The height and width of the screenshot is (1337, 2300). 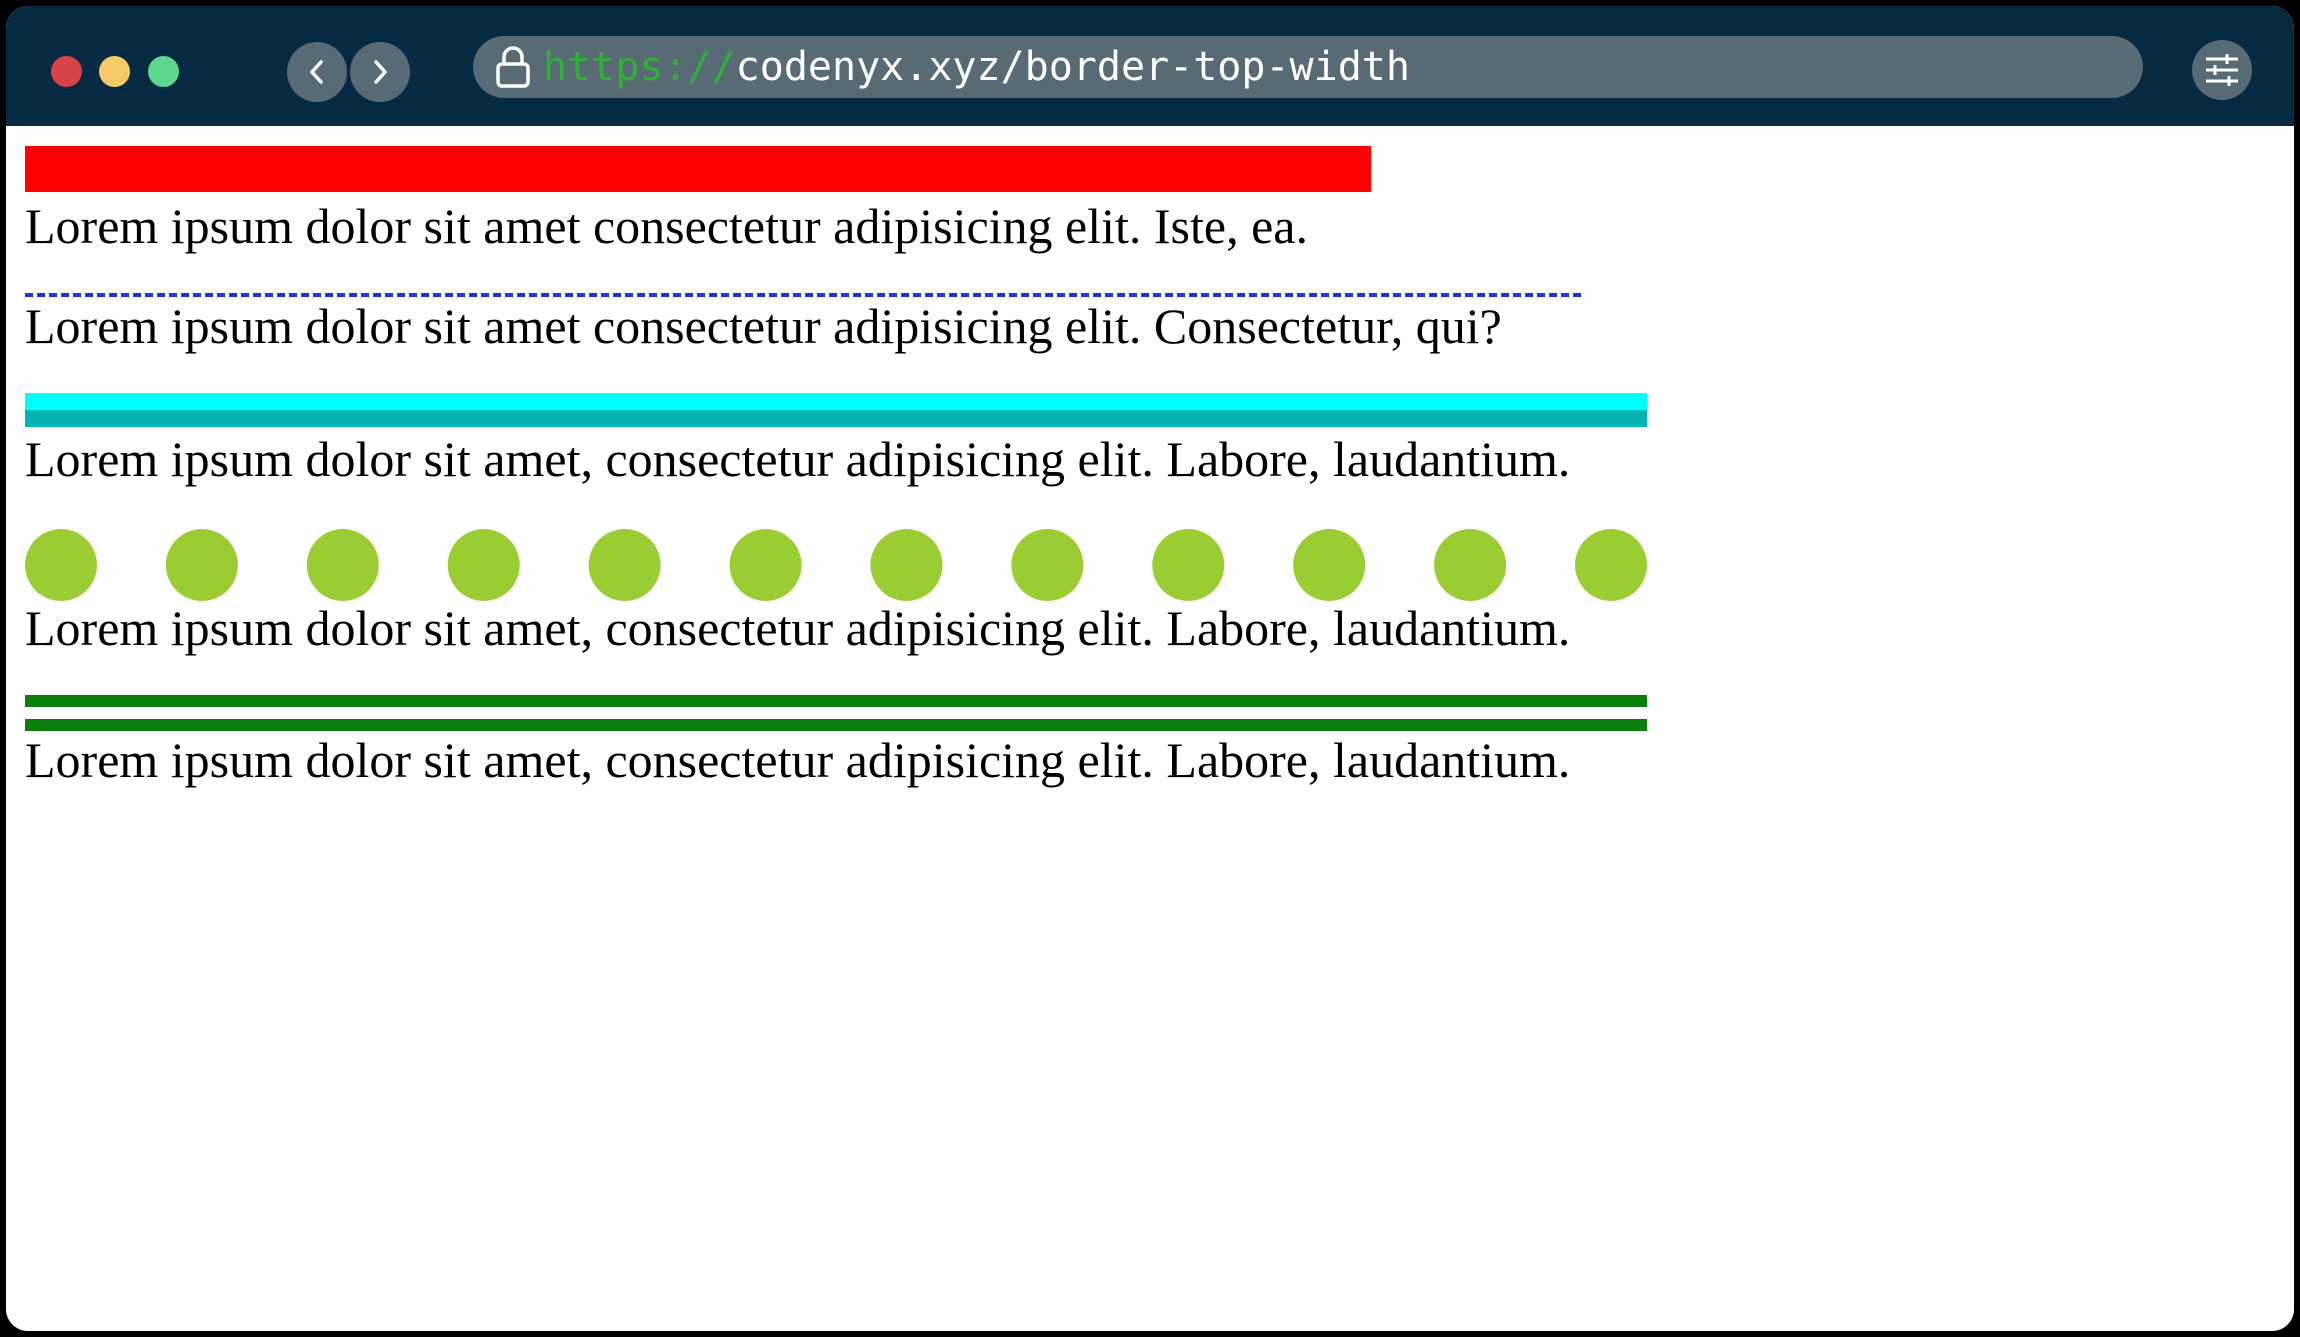 I want to click on settings-sliders-icon, so click(x=2222, y=70).